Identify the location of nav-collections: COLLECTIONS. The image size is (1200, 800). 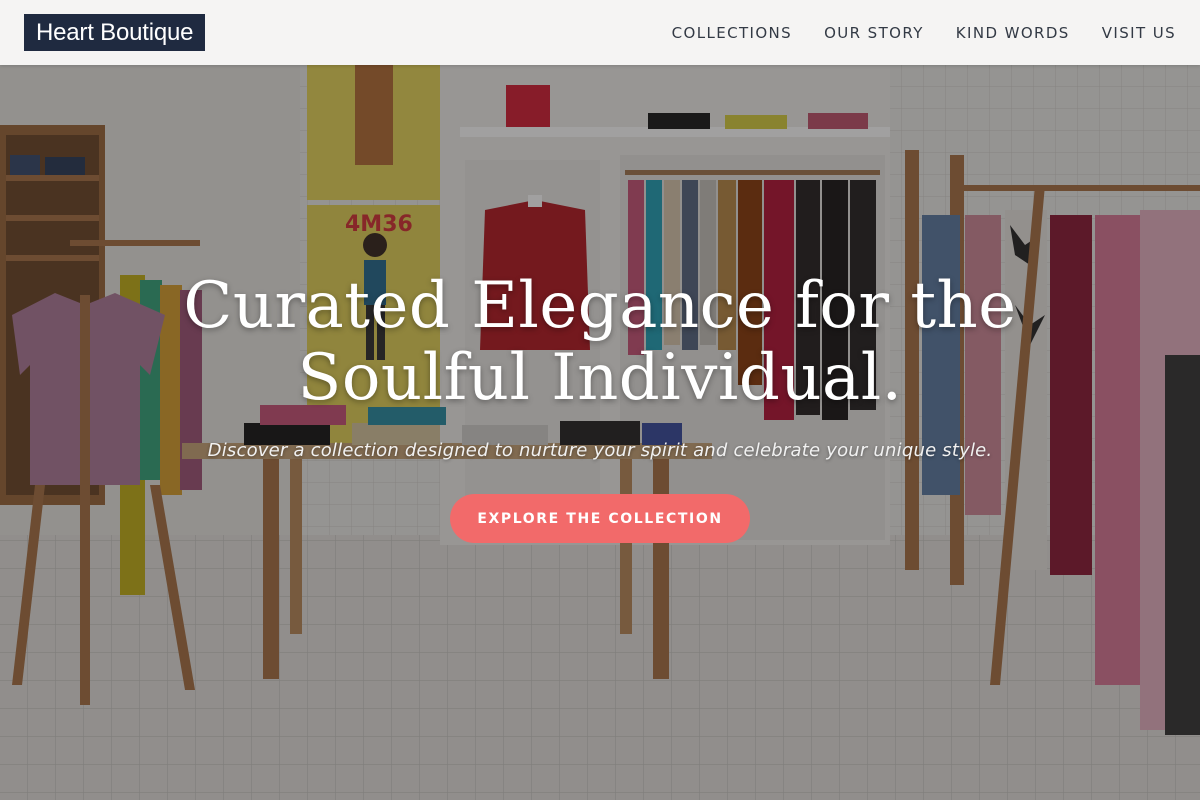
(732, 33).